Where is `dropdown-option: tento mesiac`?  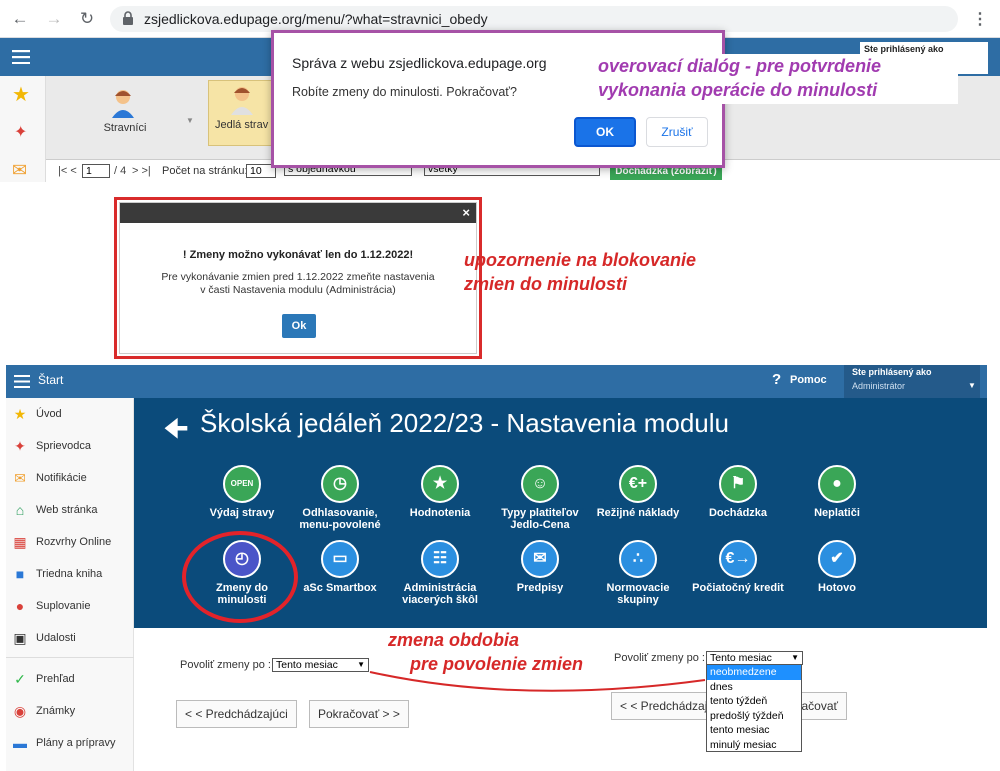 dropdown-option: tento mesiac is located at coordinates (754, 730).